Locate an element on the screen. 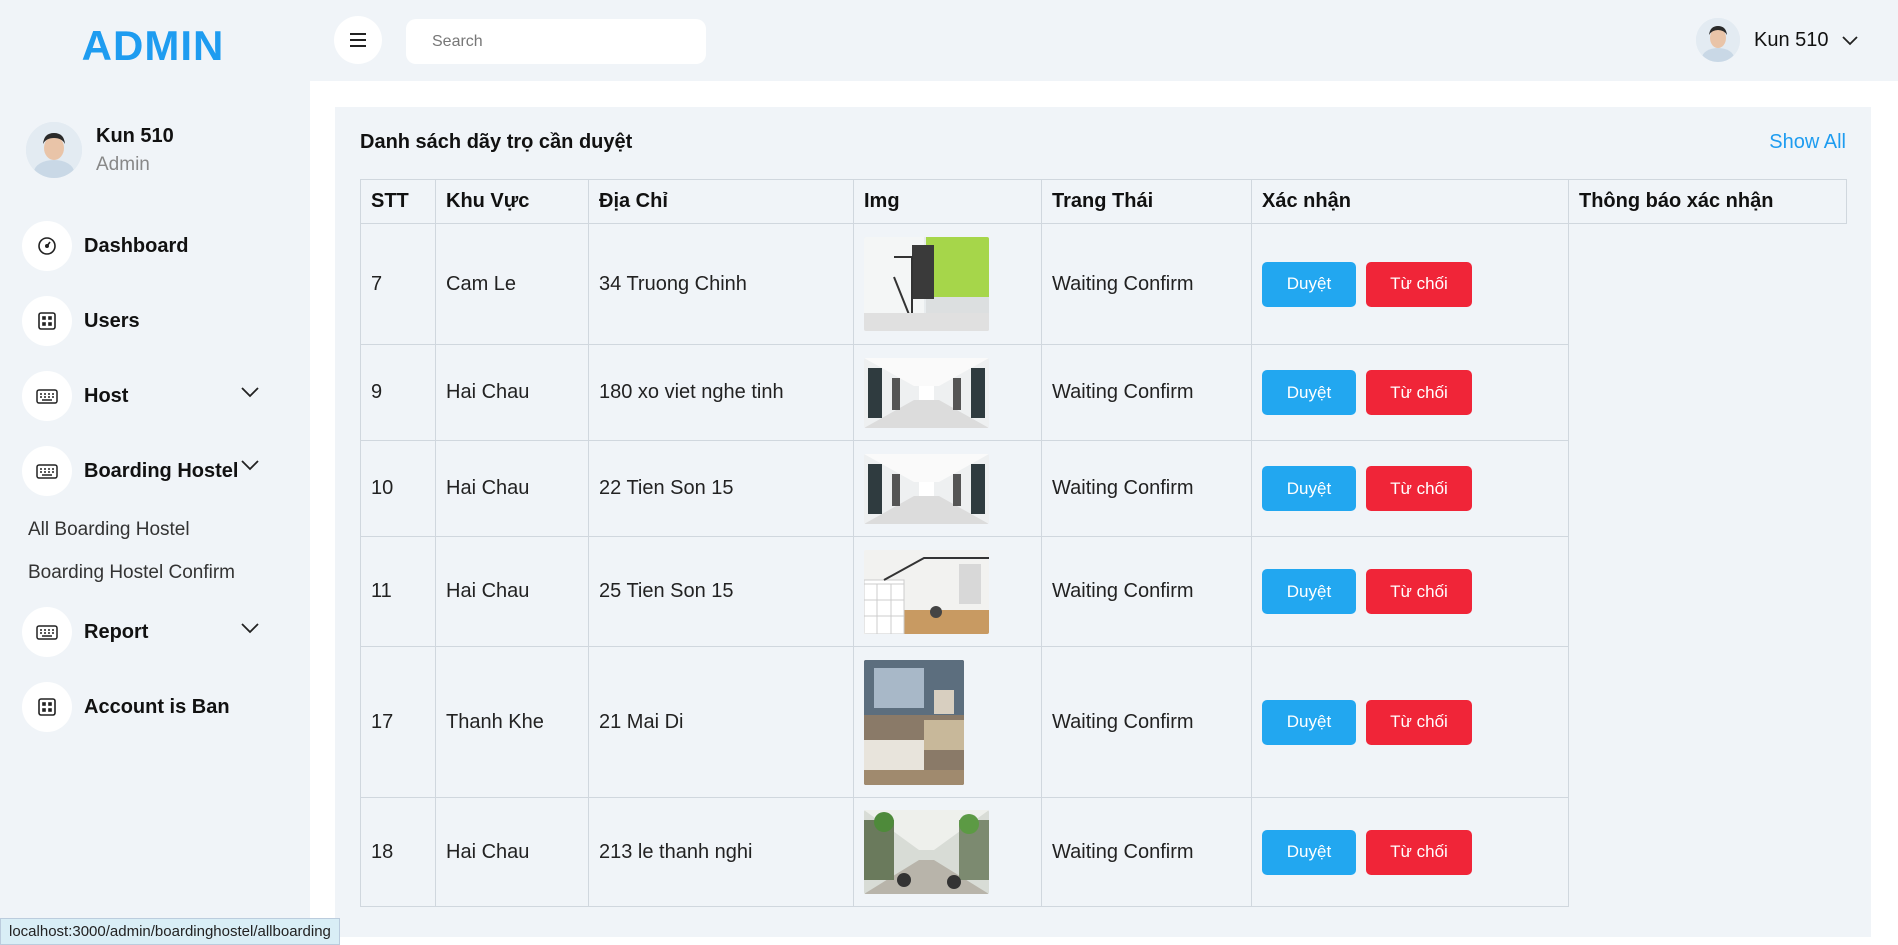  cell-stt: 17 is located at coordinates (398, 722).